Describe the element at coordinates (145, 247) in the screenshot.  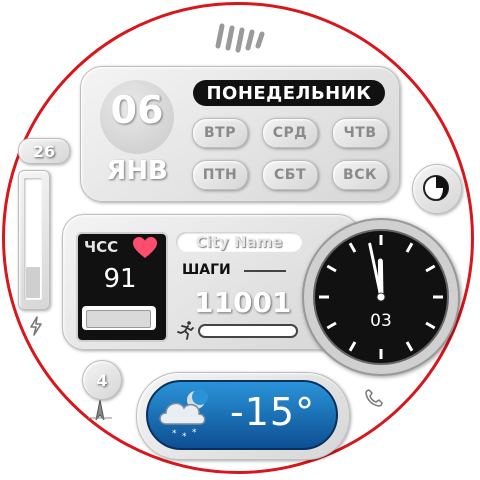
I see `heart-icon` at that location.